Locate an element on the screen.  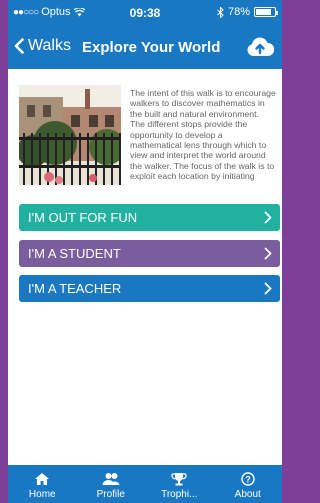
tab-bar: Home Profile Trophi... ? About is located at coordinates (145, 484).